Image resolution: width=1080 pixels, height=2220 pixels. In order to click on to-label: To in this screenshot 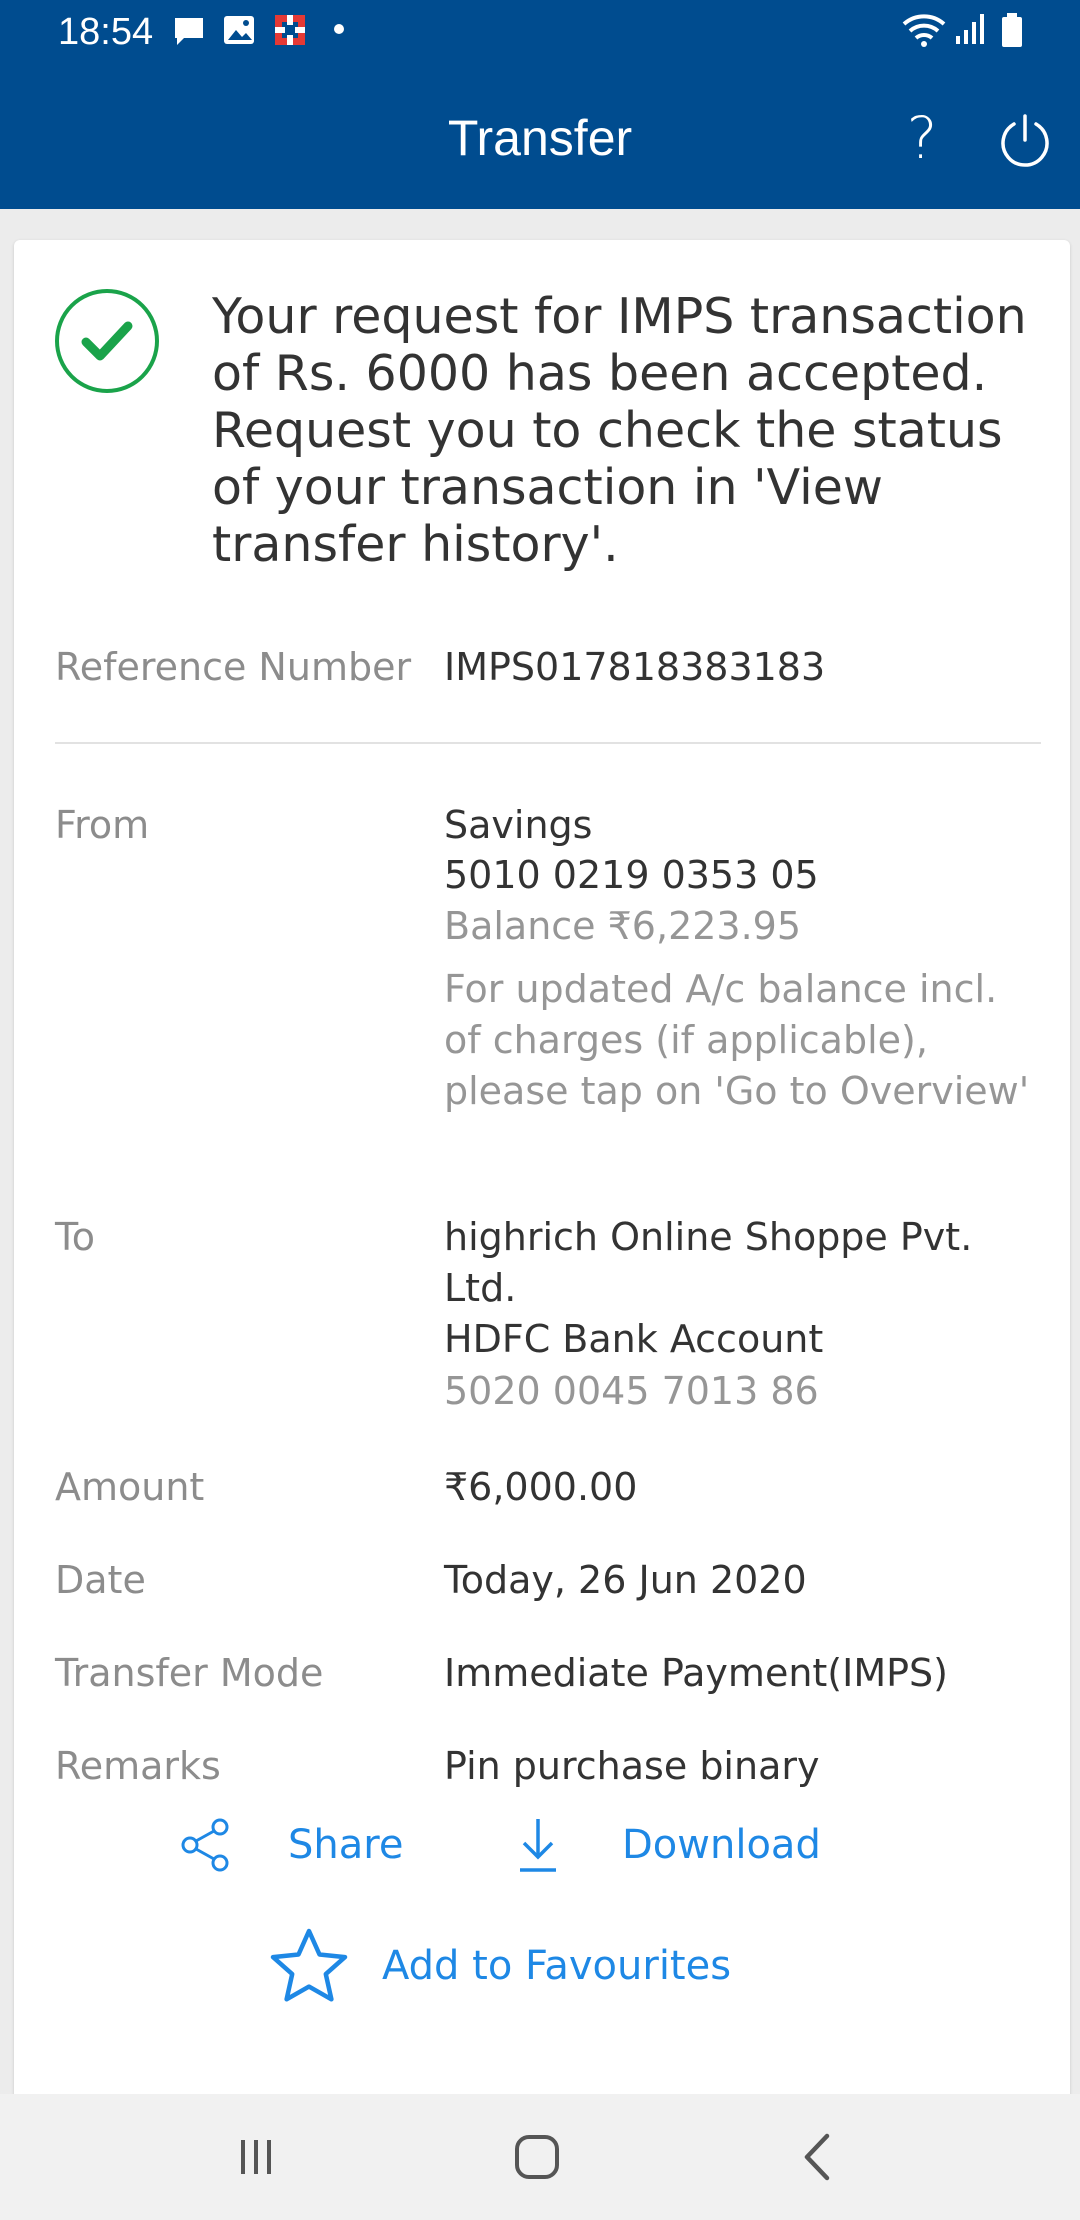, I will do `click(75, 1237)`.